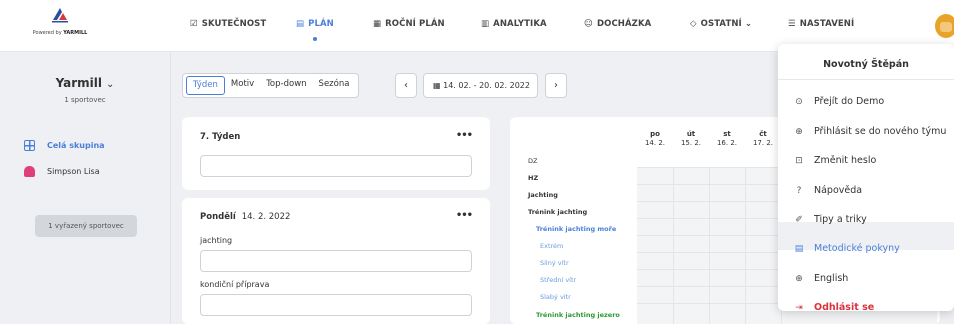  I want to click on jachting-input, so click(336, 261).